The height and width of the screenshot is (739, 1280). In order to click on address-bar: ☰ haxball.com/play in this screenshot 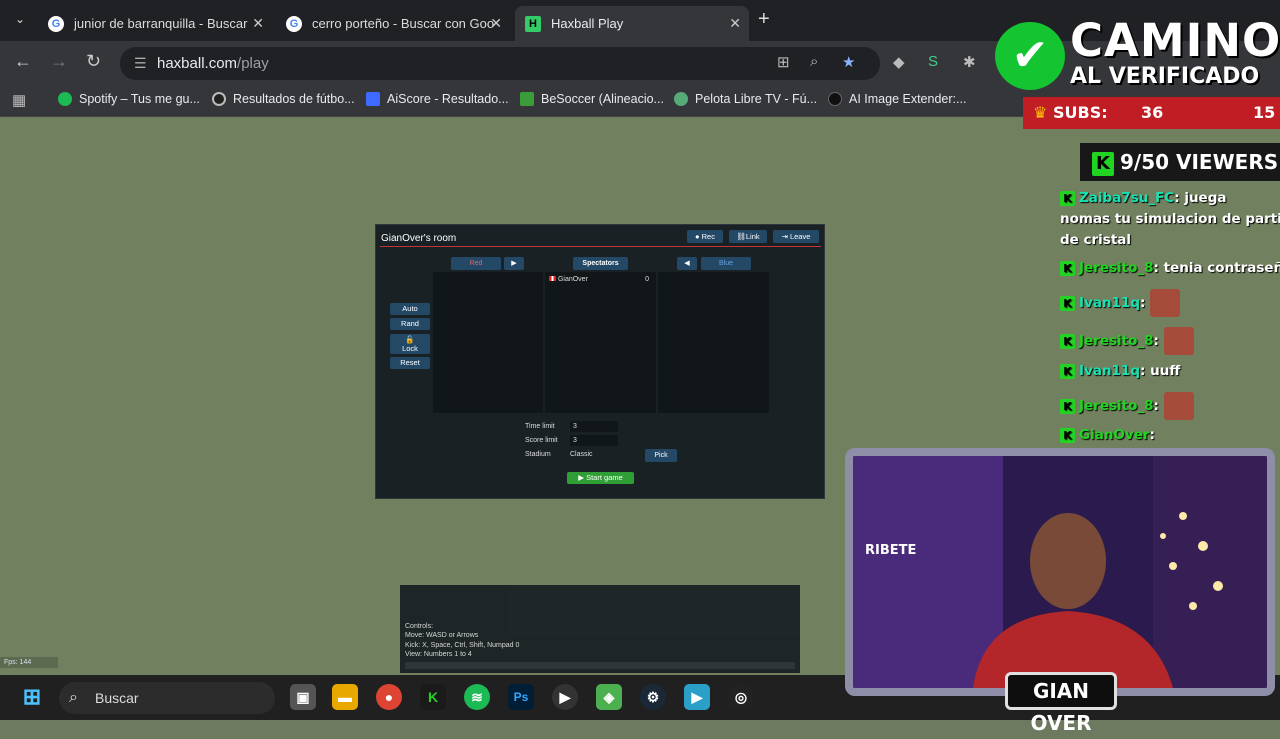, I will do `click(500, 63)`.